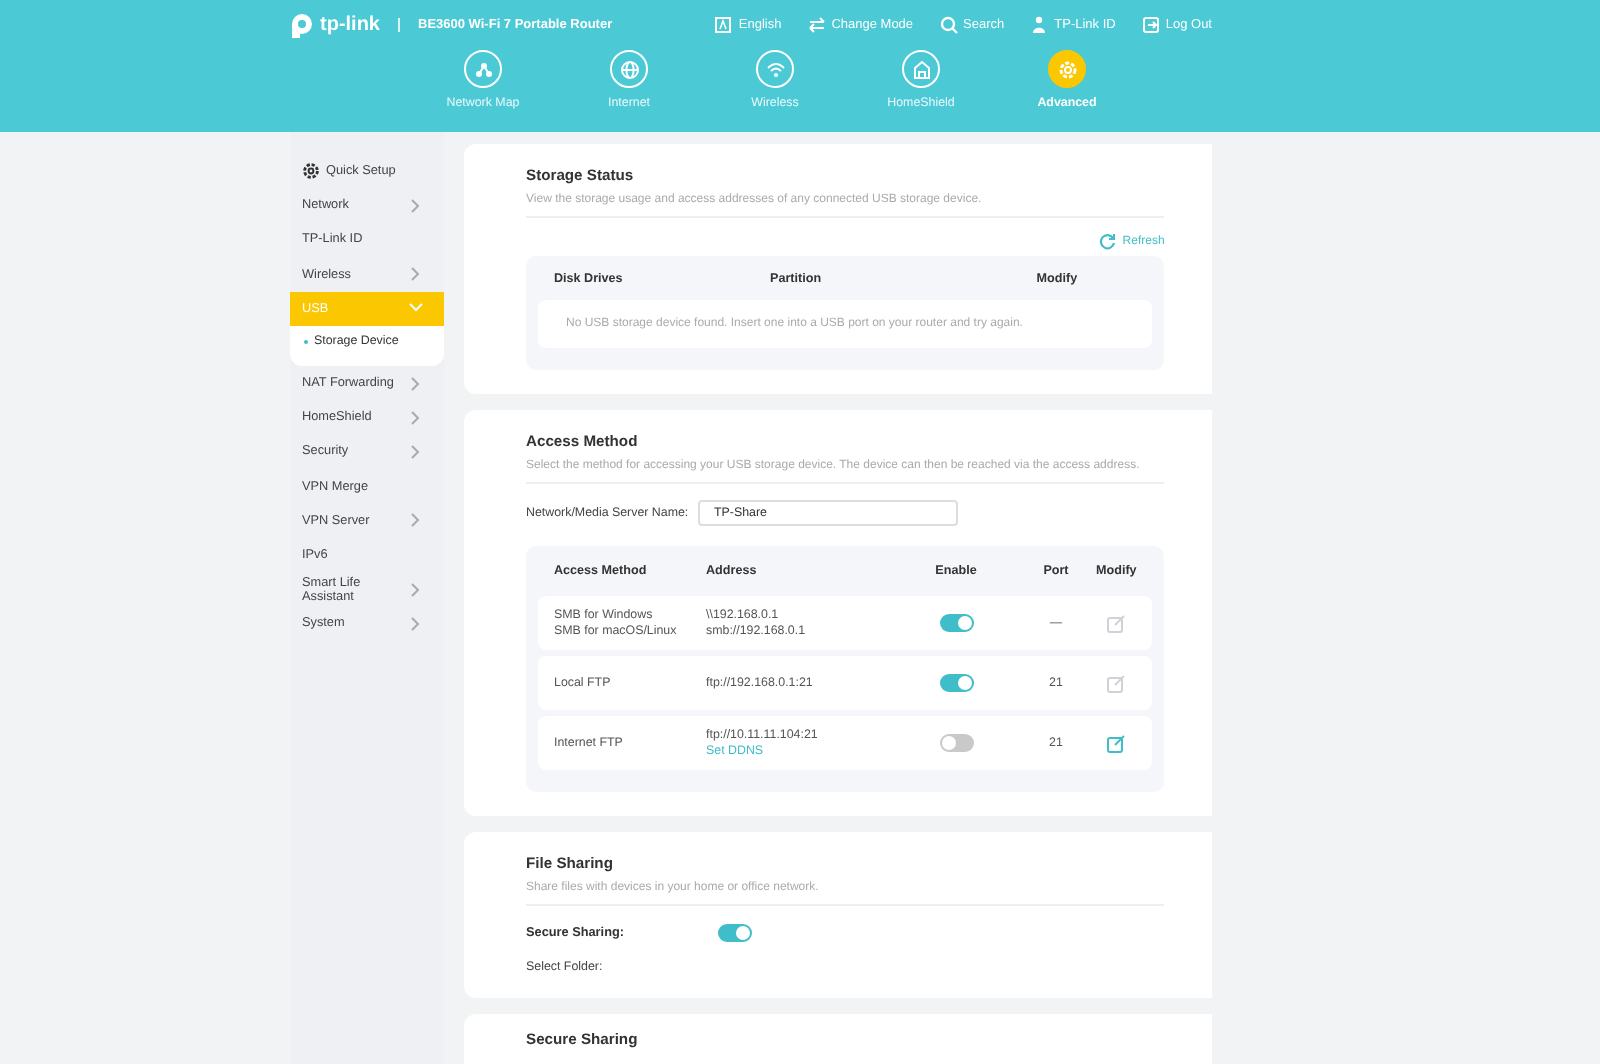 Image resolution: width=1600 pixels, height=1064 pixels. What do you see at coordinates (921, 69) in the screenshot?
I see `house-shield-icon` at bounding box center [921, 69].